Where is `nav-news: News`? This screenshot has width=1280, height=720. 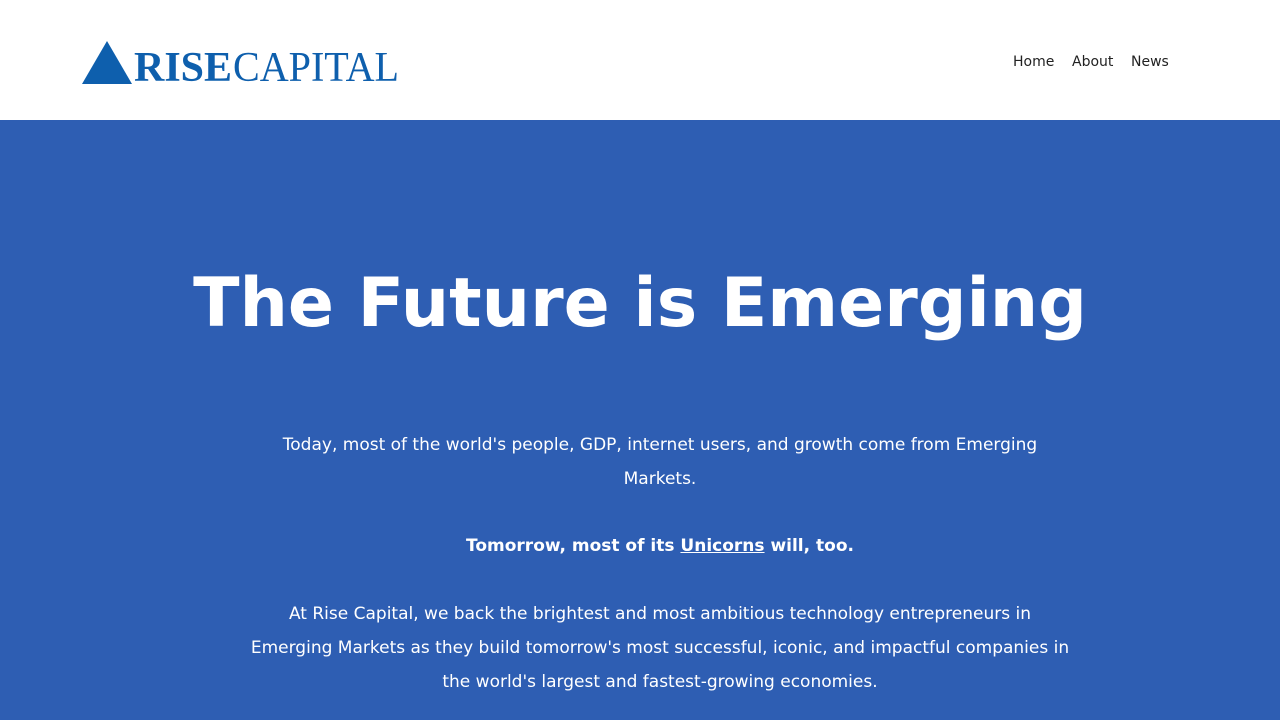
nav-news: News is located at coordinates (1150, 62).